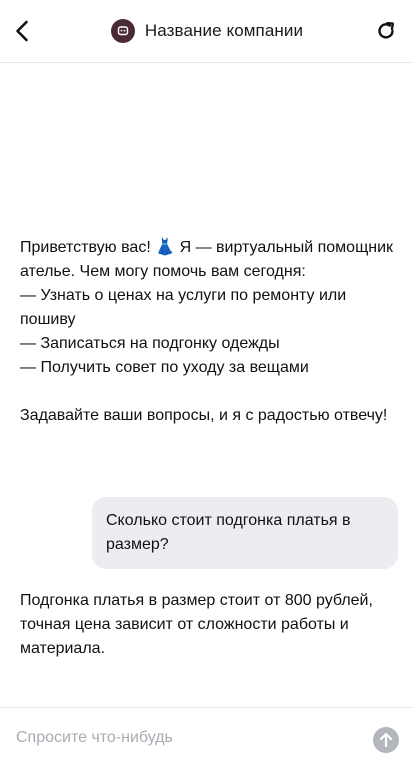  I want to click on page-title: Название компании, so click(224, 30).